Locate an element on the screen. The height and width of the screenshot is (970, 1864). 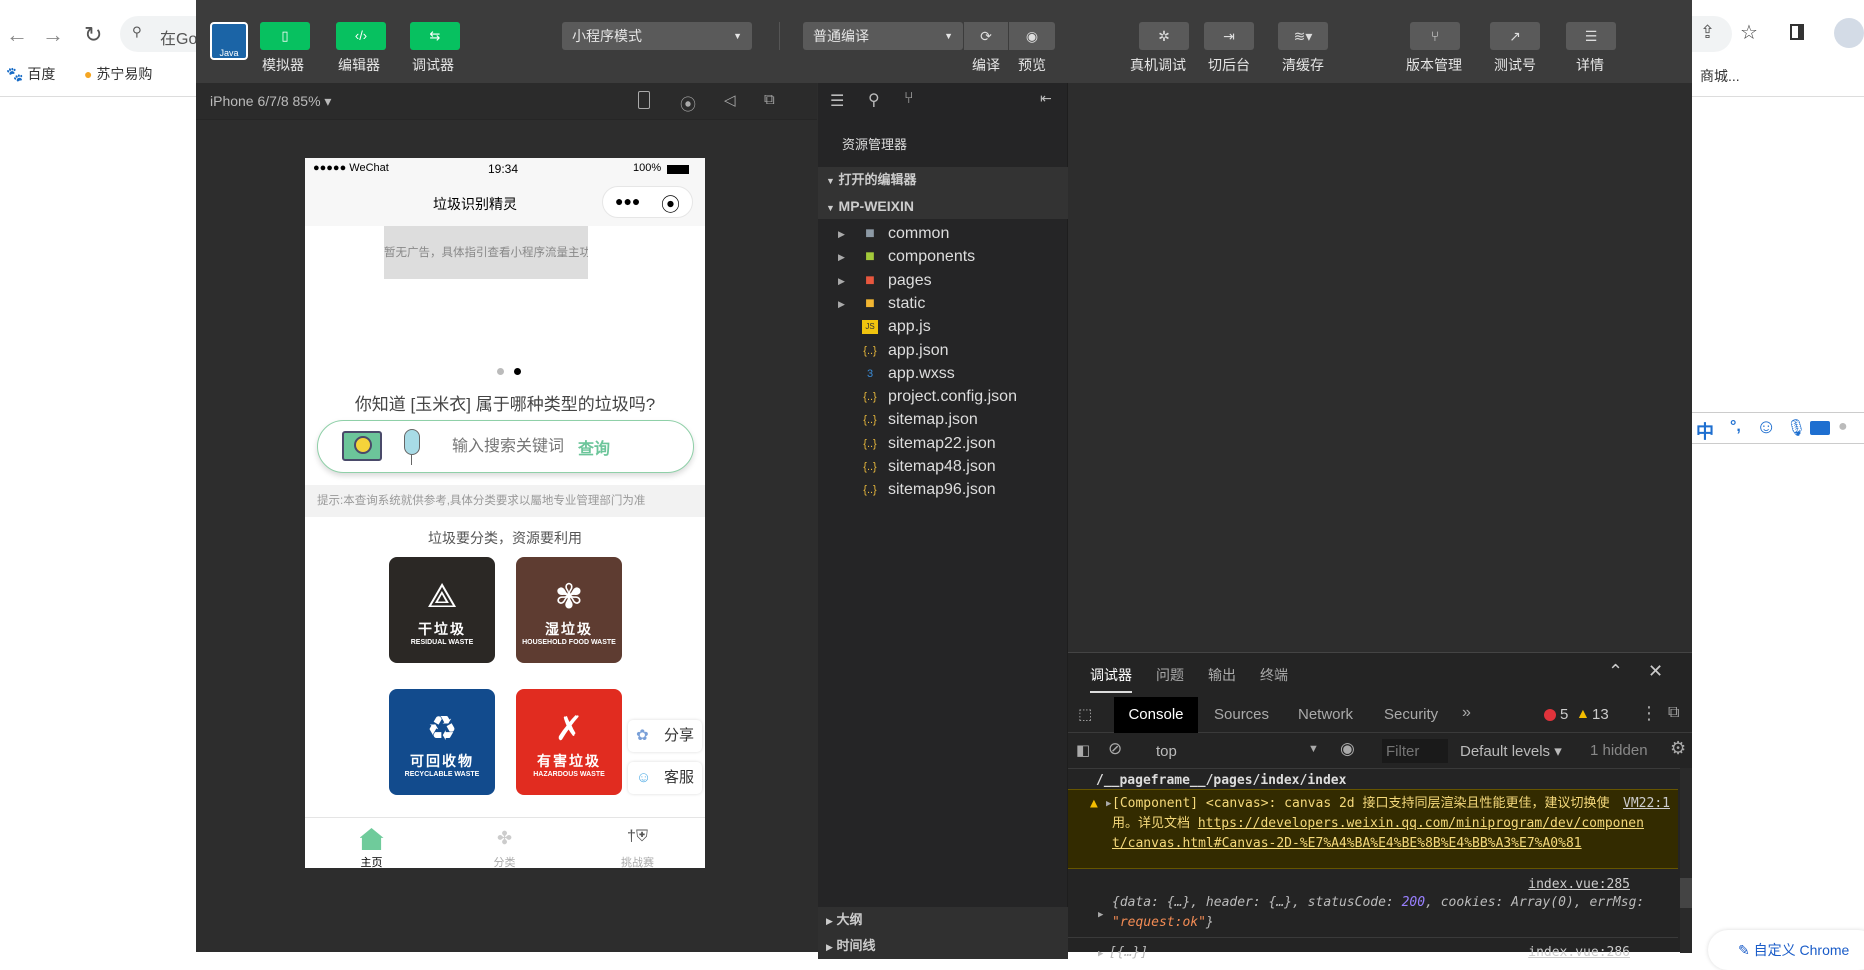
scrollbar is located at coordinates (1686, 860).